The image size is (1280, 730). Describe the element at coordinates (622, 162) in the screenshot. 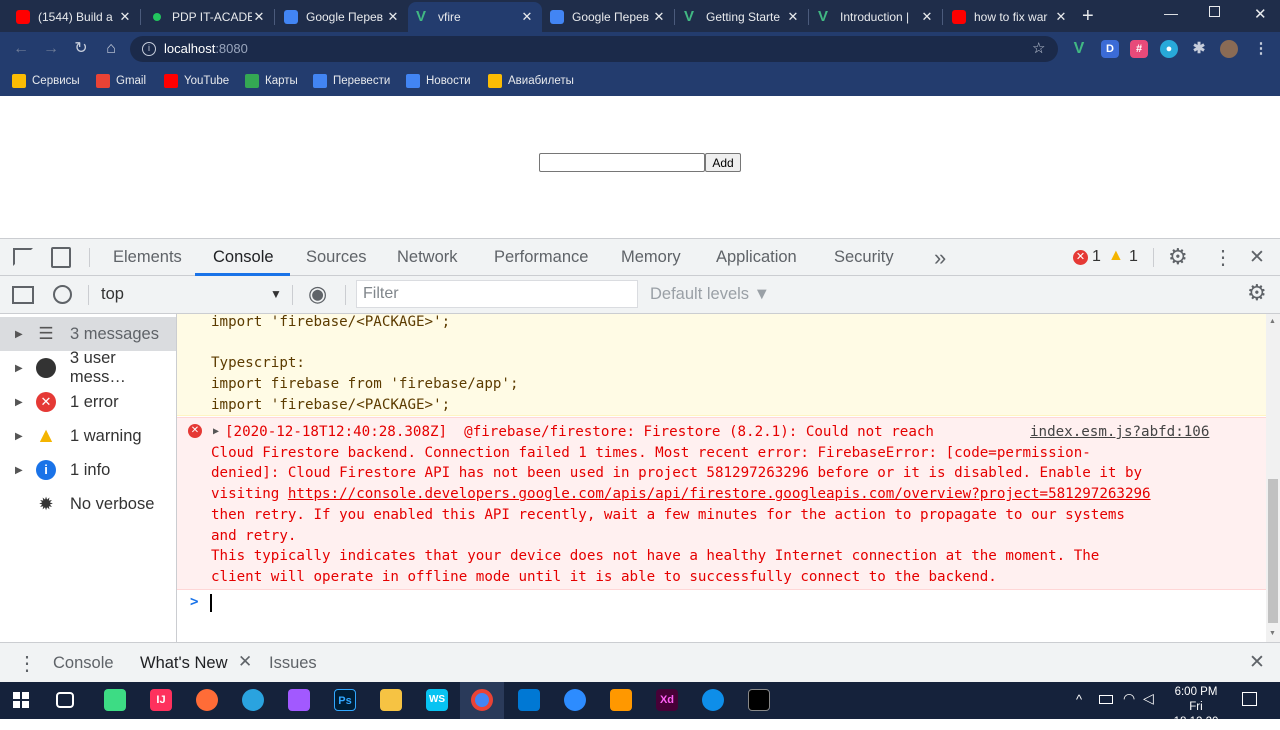

I see `task-input` at that location.